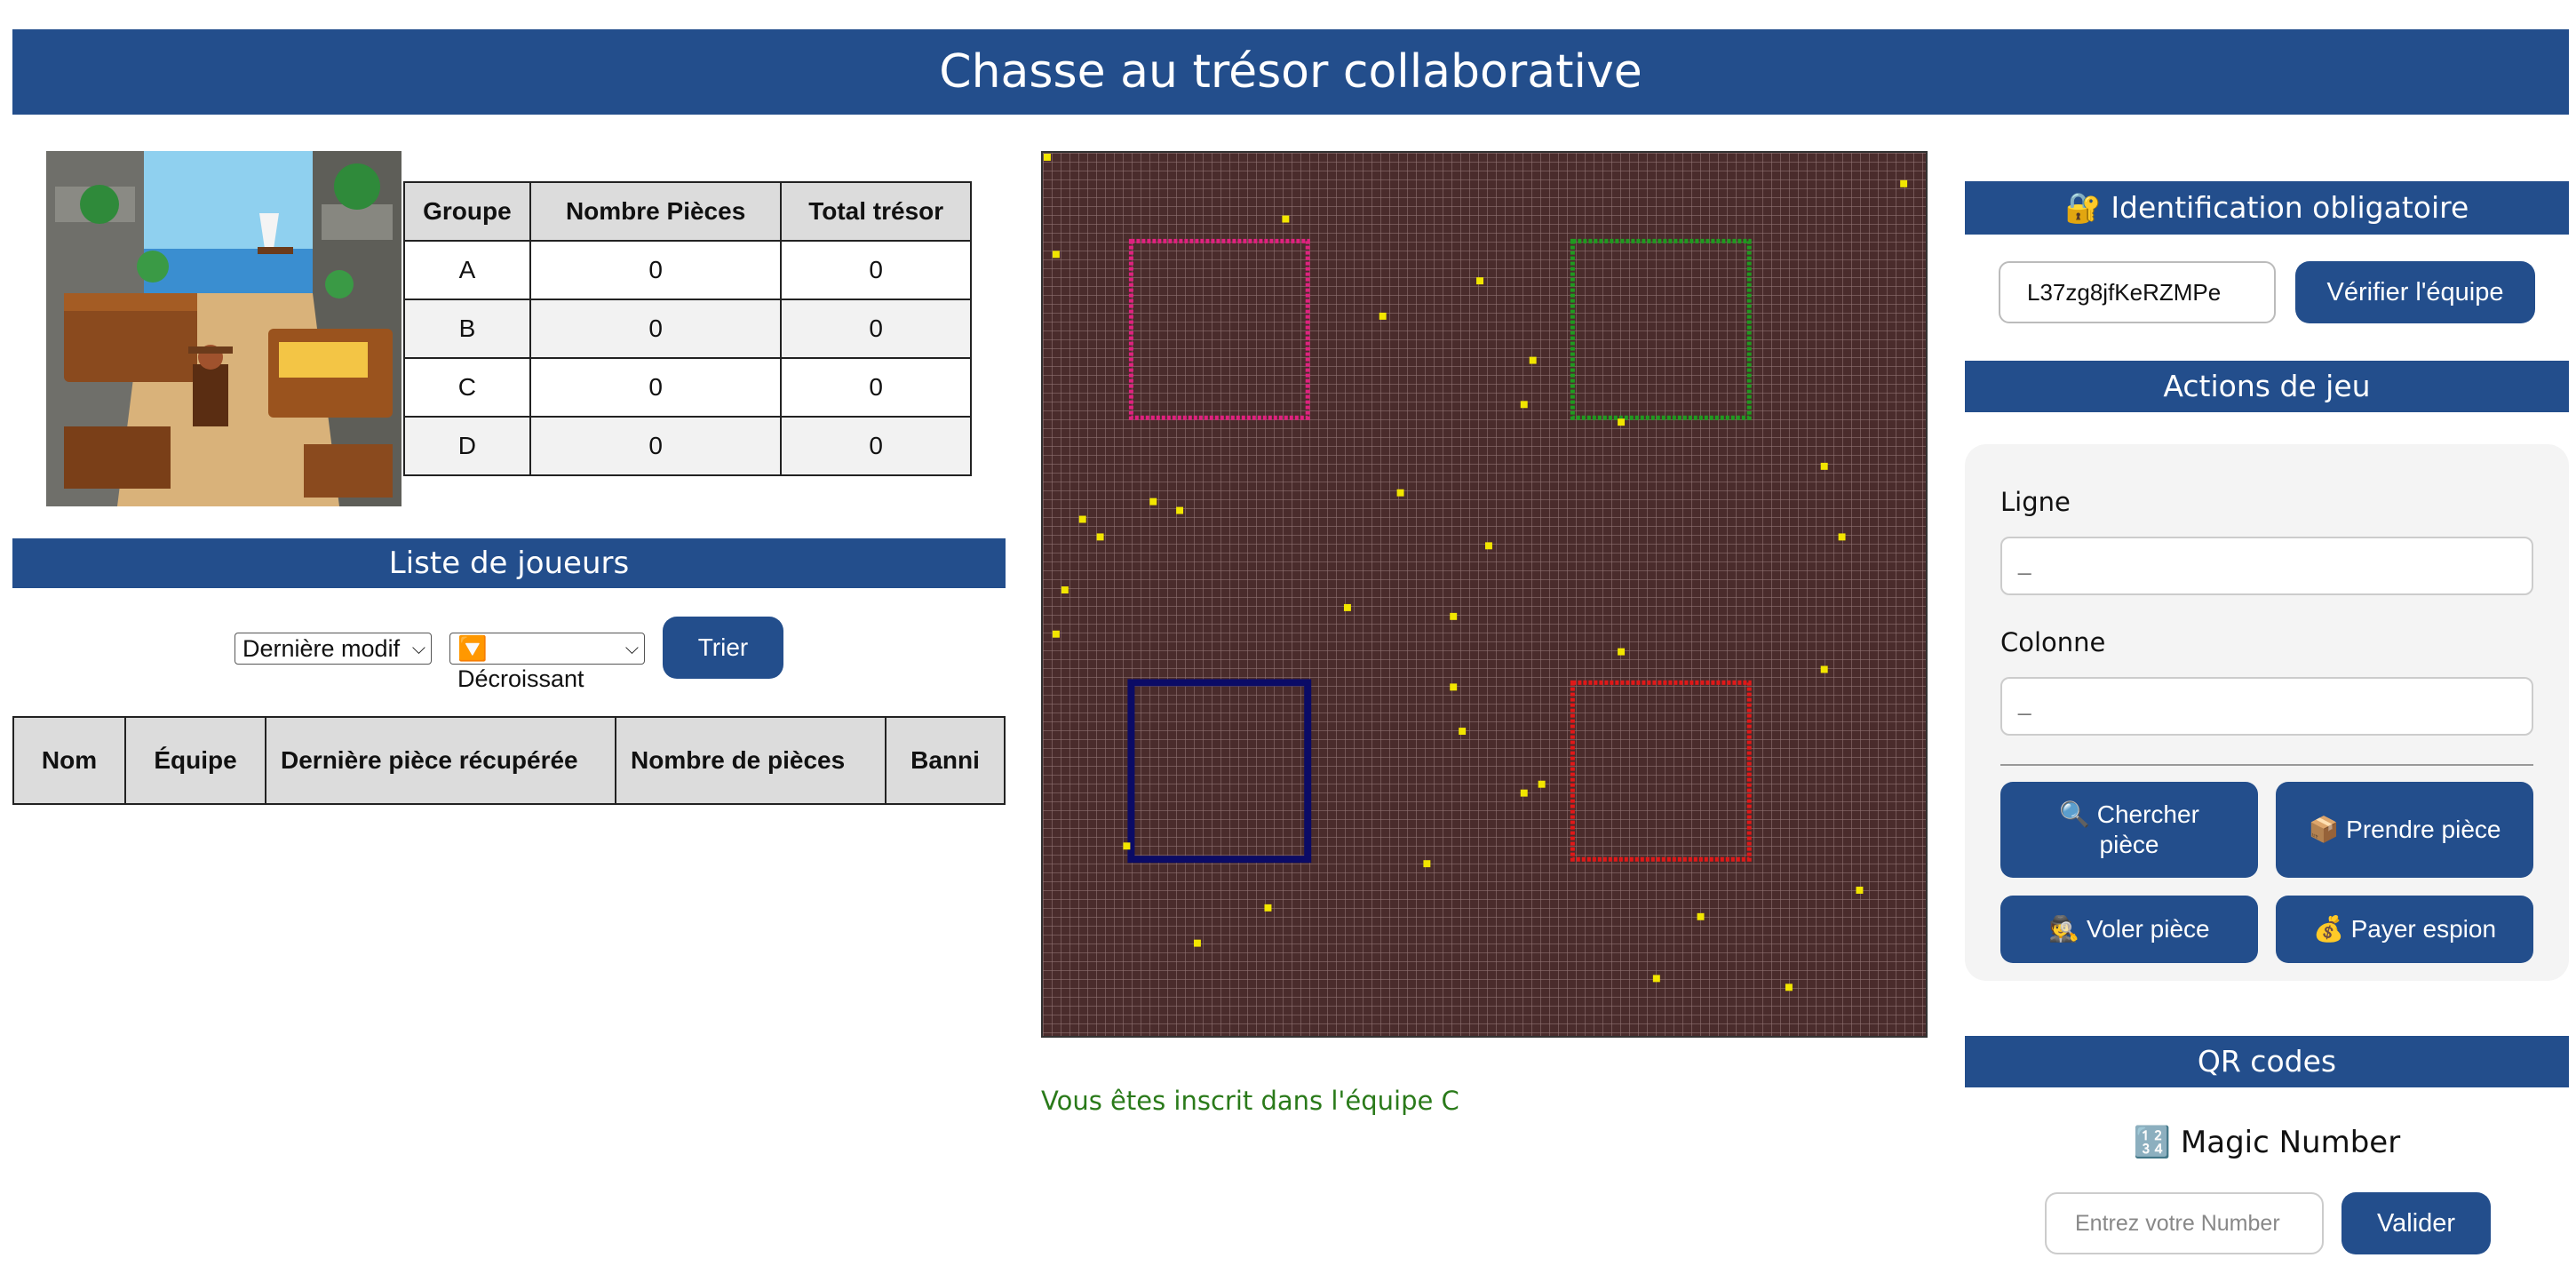 This screenshot has width=2576, height=1274. What do you see at coordinates (69, 760) in the screenshot?
I see `column-header: Nom` at bounding box center [69, 760].